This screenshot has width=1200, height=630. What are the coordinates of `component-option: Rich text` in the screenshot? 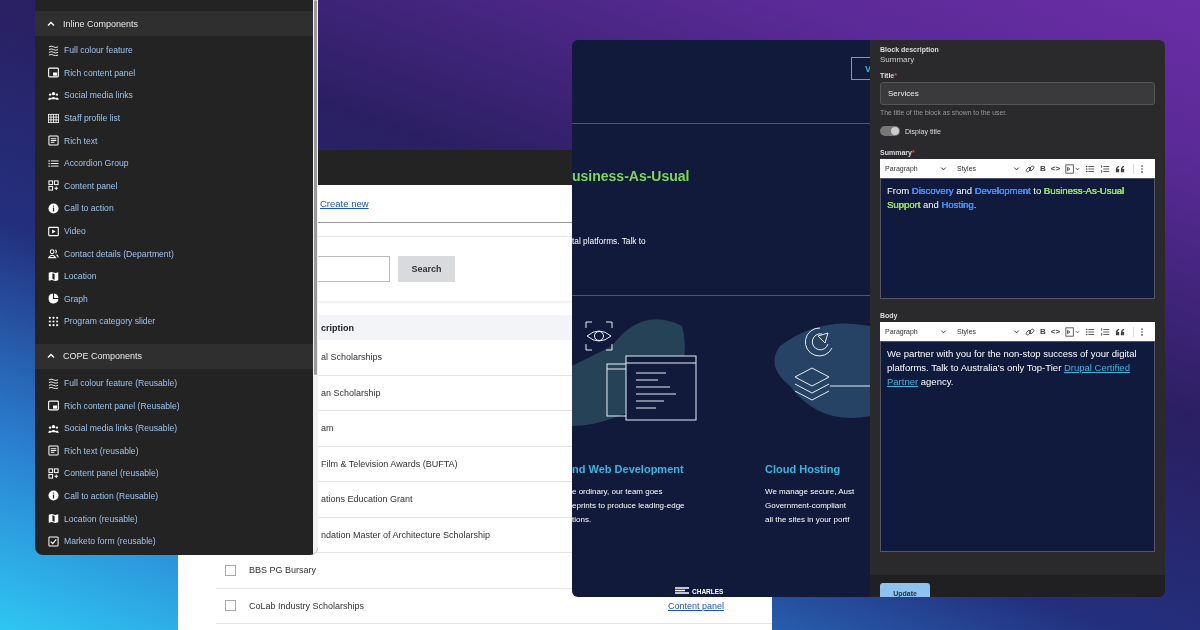 It's located at (81, 140).